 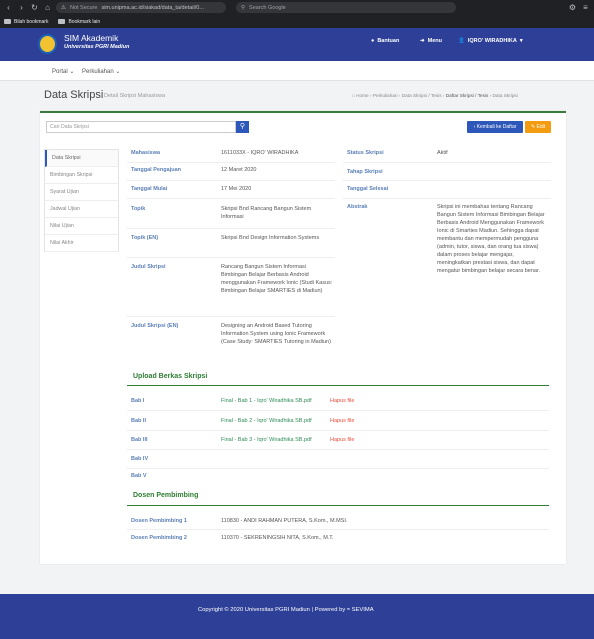 What do you see at coordinates (138, 421) in the screenshot?
I see `bab-2-label: Bab II` at bounding box center [138, 421].